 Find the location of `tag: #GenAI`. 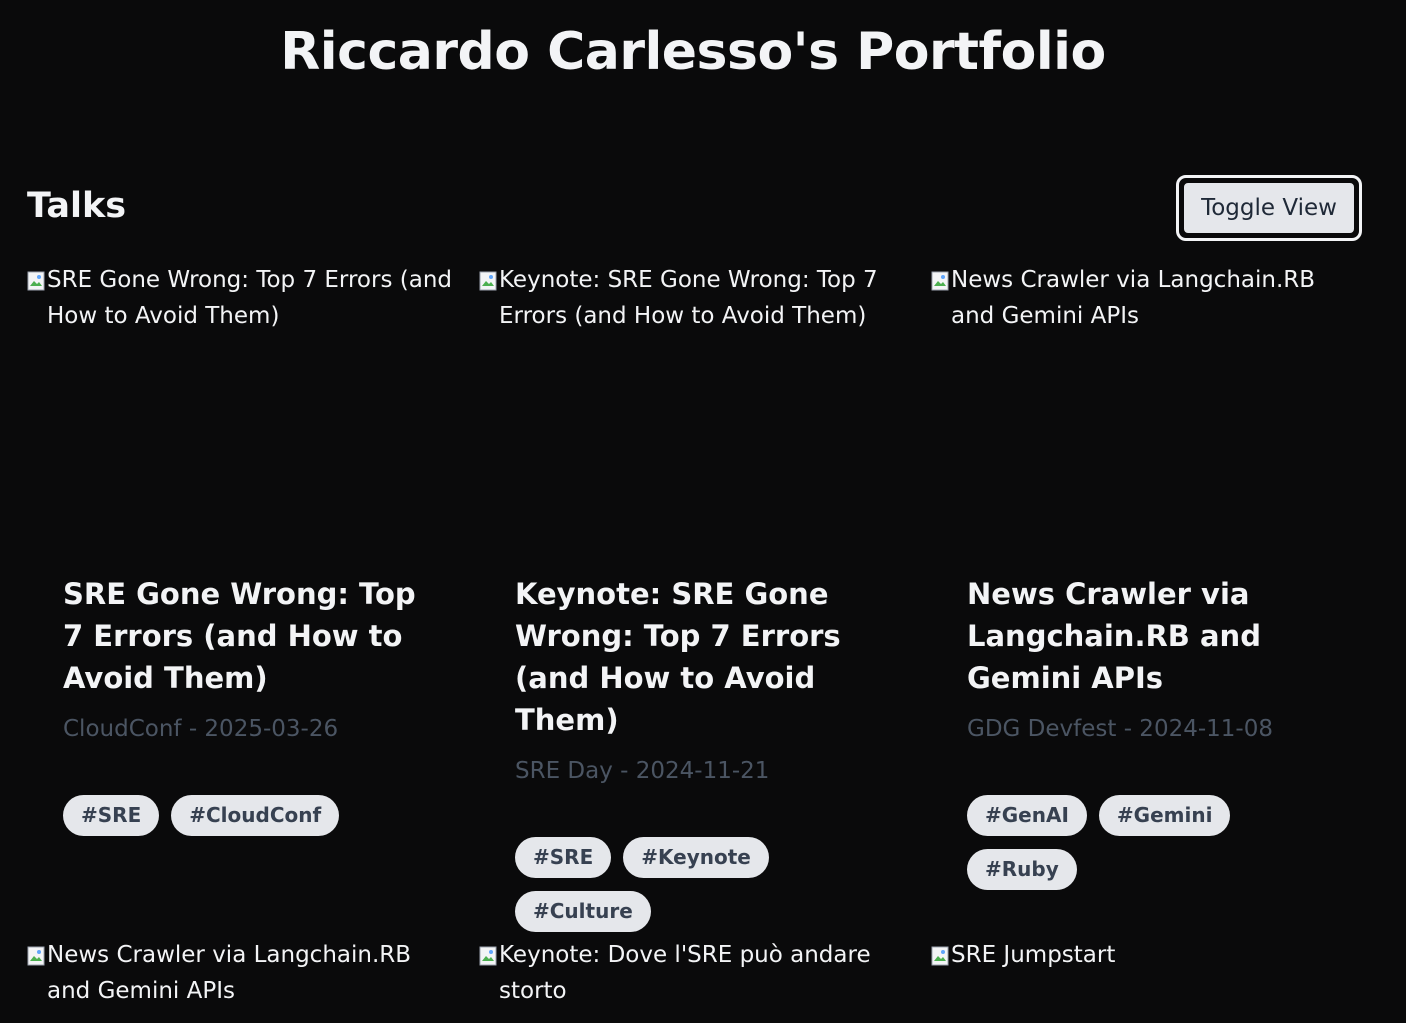

tag: #GenAI is located at coordinates (1027, 815).